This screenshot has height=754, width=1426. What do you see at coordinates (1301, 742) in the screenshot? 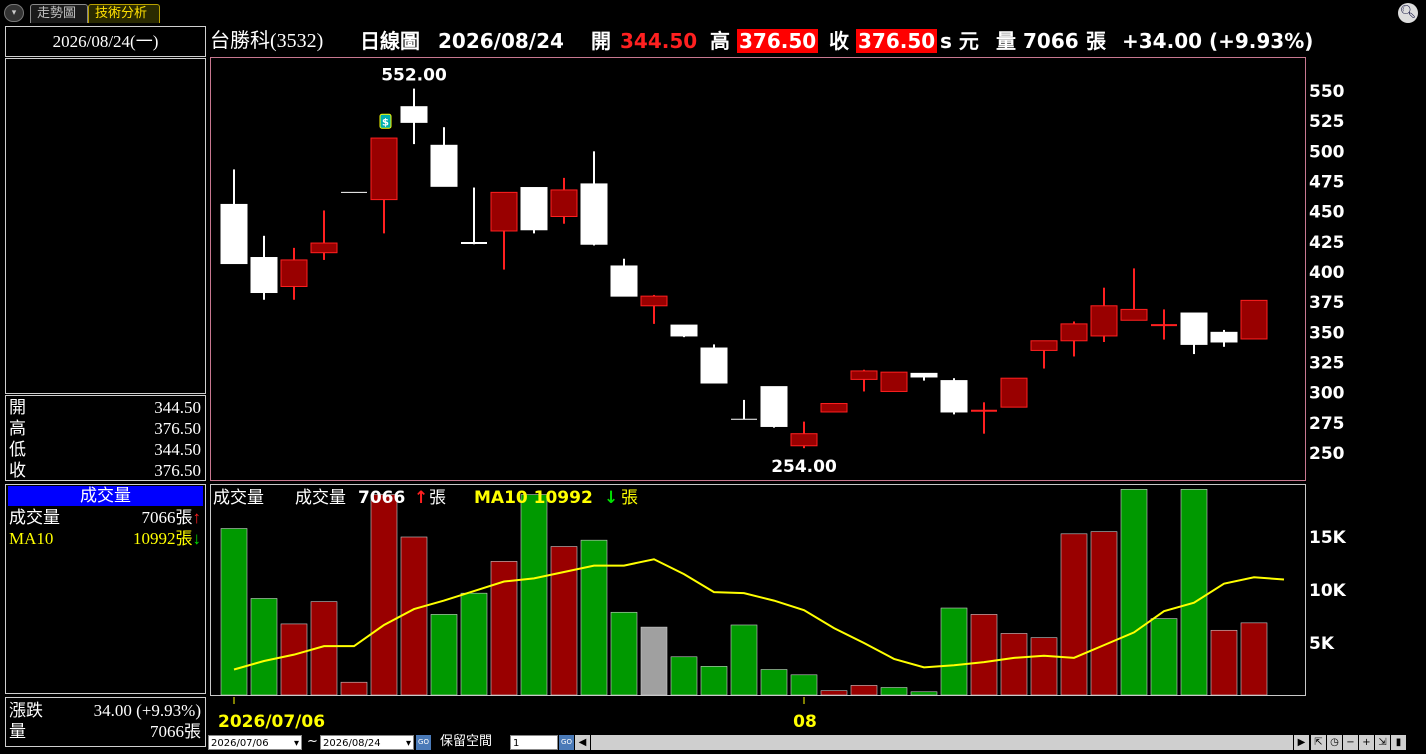
I see `scroll-right-icon: ▶` at bounding box center [1301, 742].